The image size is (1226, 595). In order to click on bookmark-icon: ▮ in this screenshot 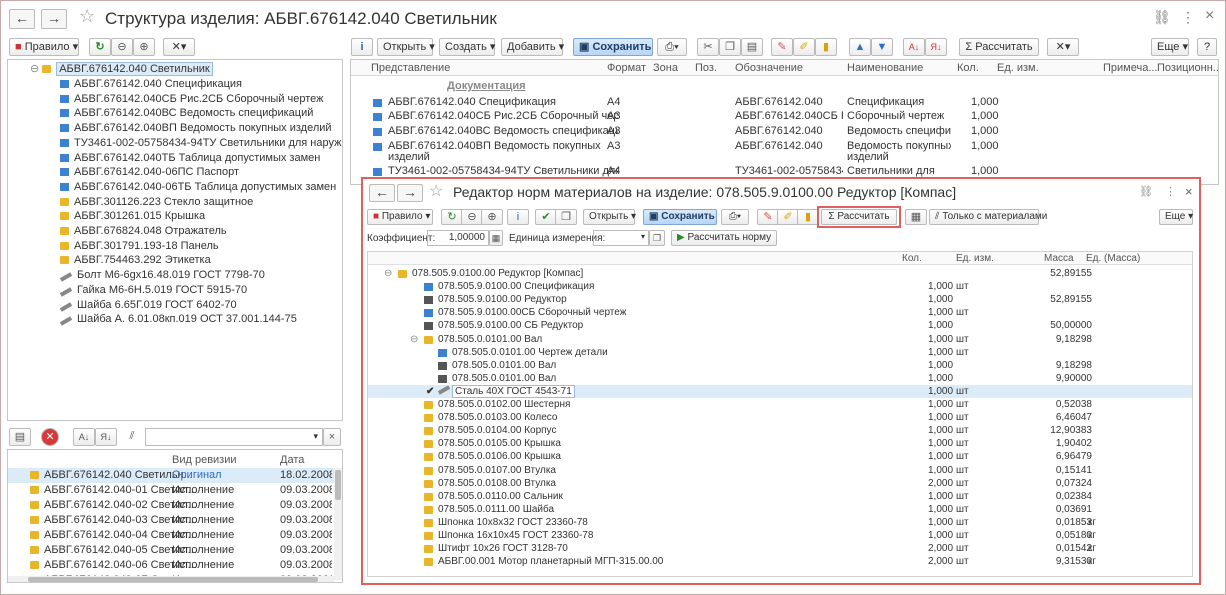, I will do `click(826, 47)`.